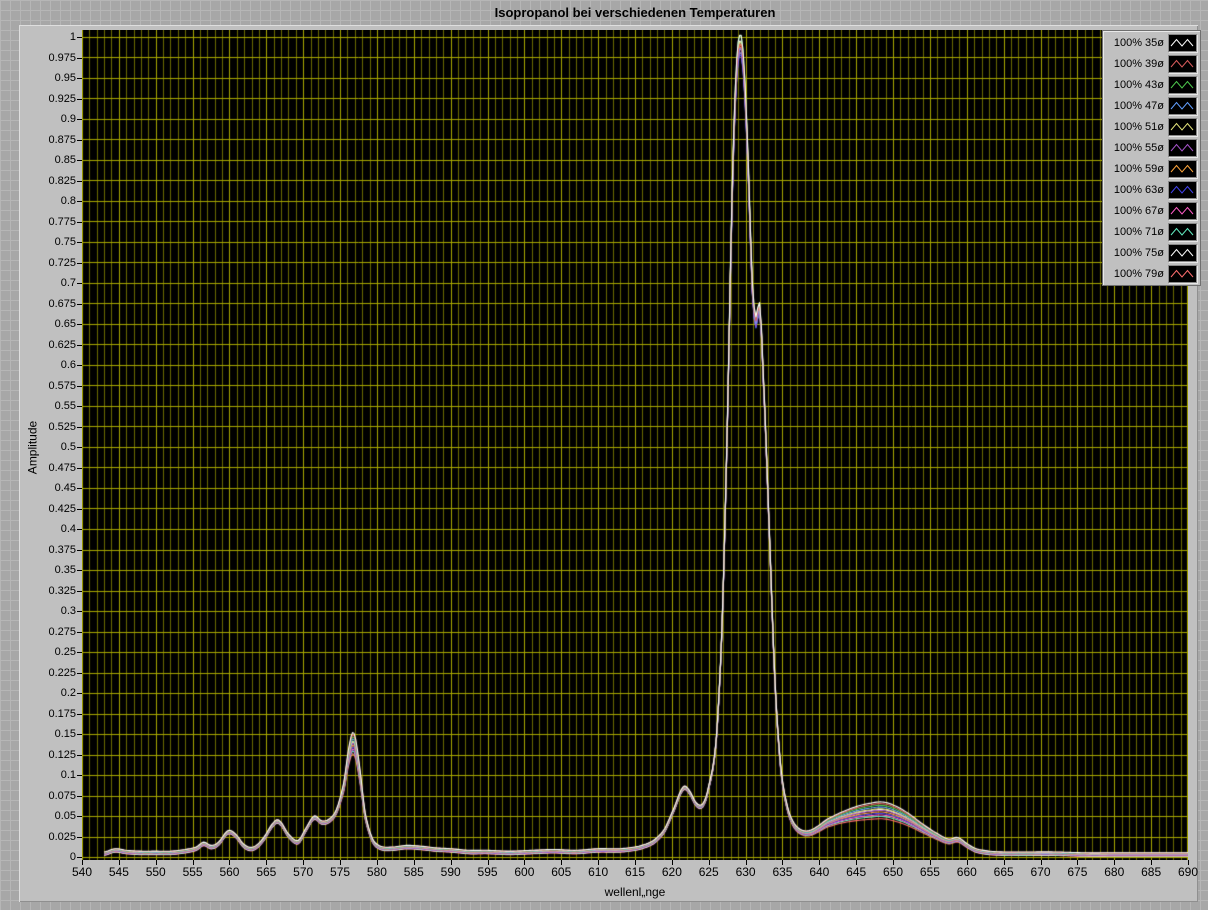 This screenshot has height=910, width=1208. What do you see at coordinates (65, 242) in the screenshot?
I see `y-tick-label: 0.75` at bounding box center [65, 242].